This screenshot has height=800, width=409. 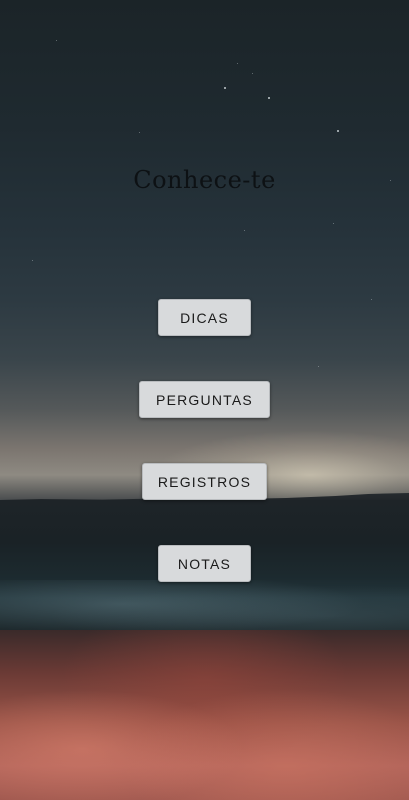 What do you see at coordinates (204, 317) in the screenshot?
I see `dicas-button: DICAS` at bounding box center [204, 317].